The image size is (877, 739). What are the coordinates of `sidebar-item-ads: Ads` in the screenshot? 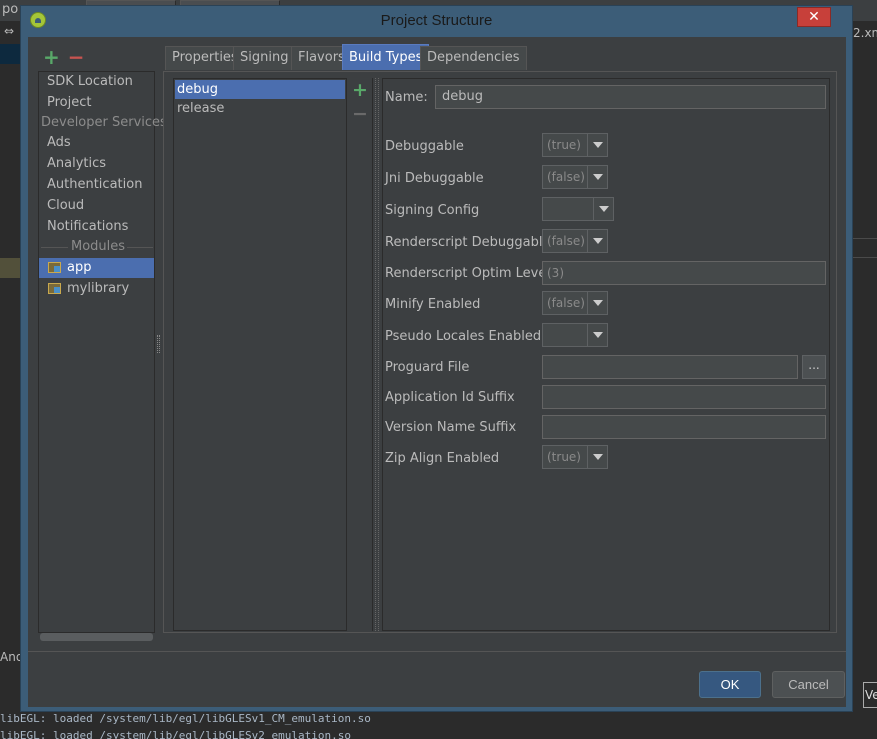 It's located at (59, 143).